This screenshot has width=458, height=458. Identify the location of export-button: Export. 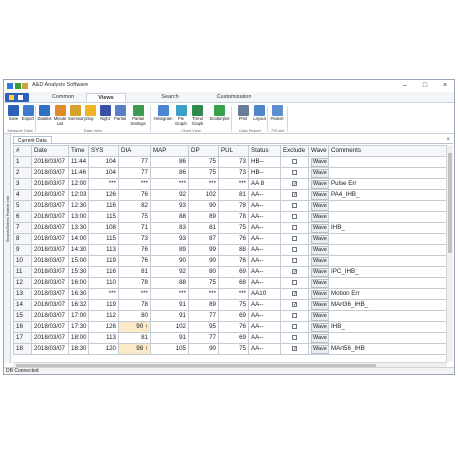
(28, 113).